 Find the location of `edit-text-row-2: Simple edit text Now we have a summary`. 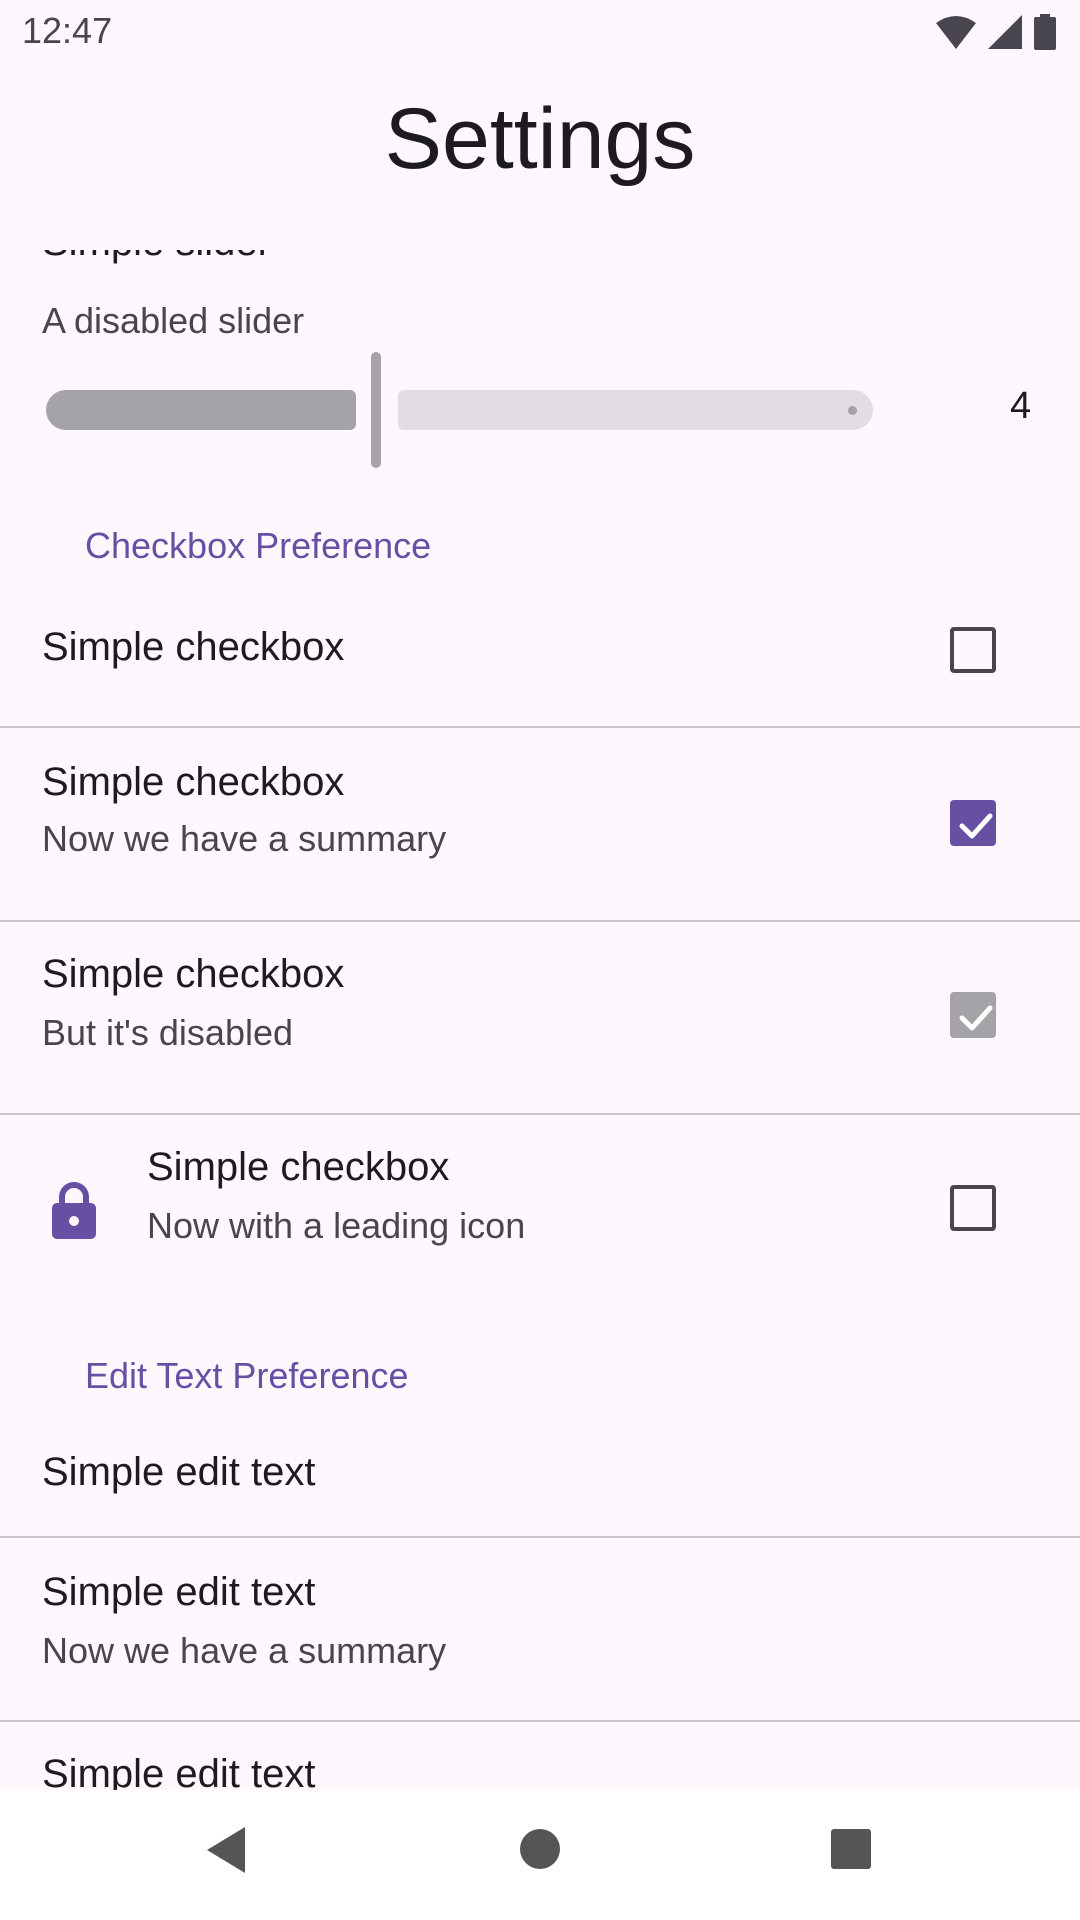

edit-text-row-2: Simple edit text Now we have a summary is located at coordinates (540, 1628).